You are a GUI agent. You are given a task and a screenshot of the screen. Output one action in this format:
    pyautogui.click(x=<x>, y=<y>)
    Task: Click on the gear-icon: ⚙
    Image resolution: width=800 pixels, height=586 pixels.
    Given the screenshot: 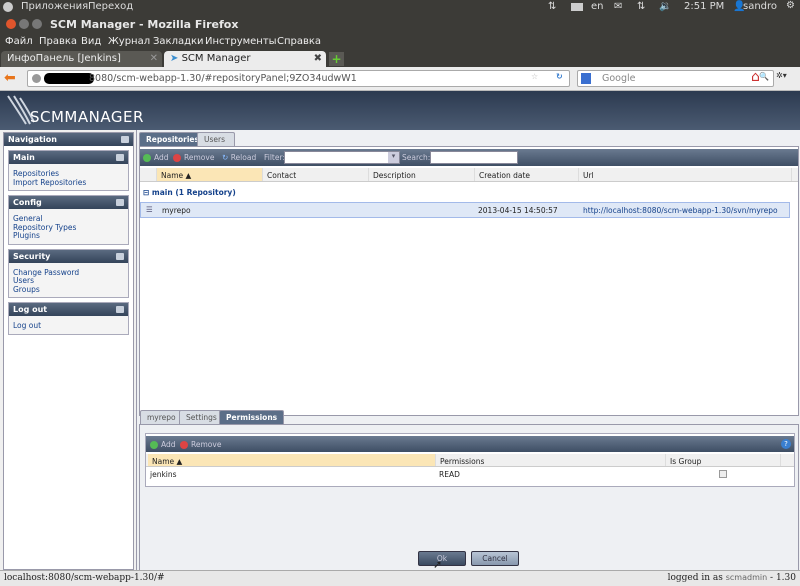 What is the action you would take?
    pyautogui.click(x=790, y=5)
    